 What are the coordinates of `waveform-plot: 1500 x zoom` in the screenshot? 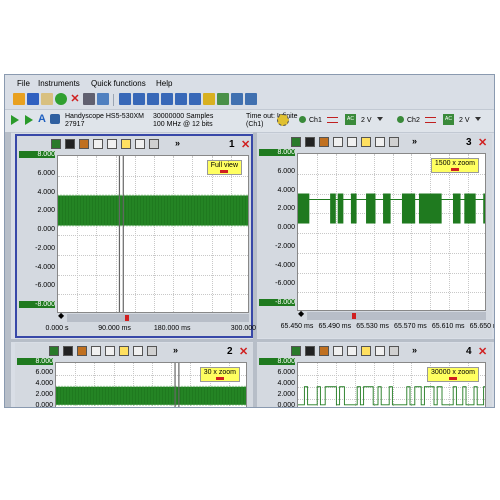 It's located at (391, 232).